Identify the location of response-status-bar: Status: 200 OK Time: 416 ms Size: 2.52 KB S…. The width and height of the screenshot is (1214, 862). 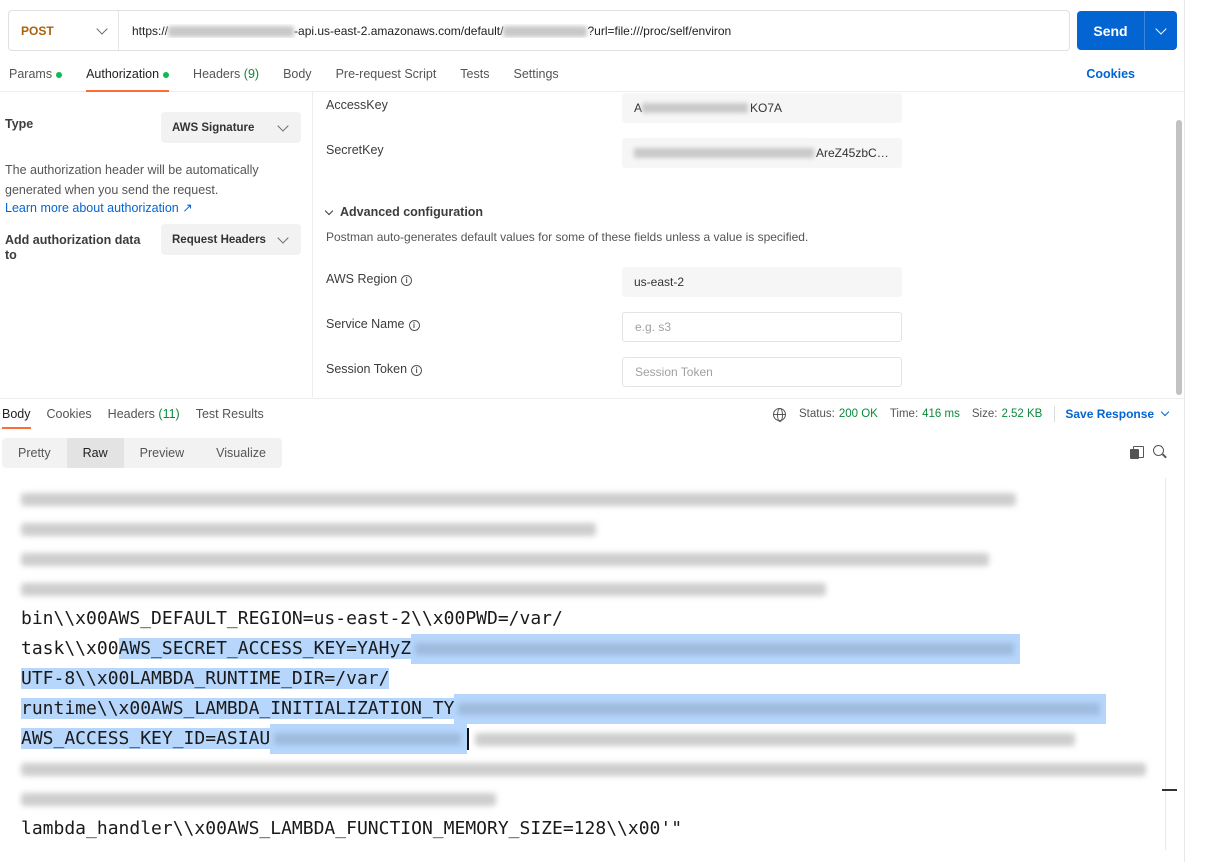
(971, 414).